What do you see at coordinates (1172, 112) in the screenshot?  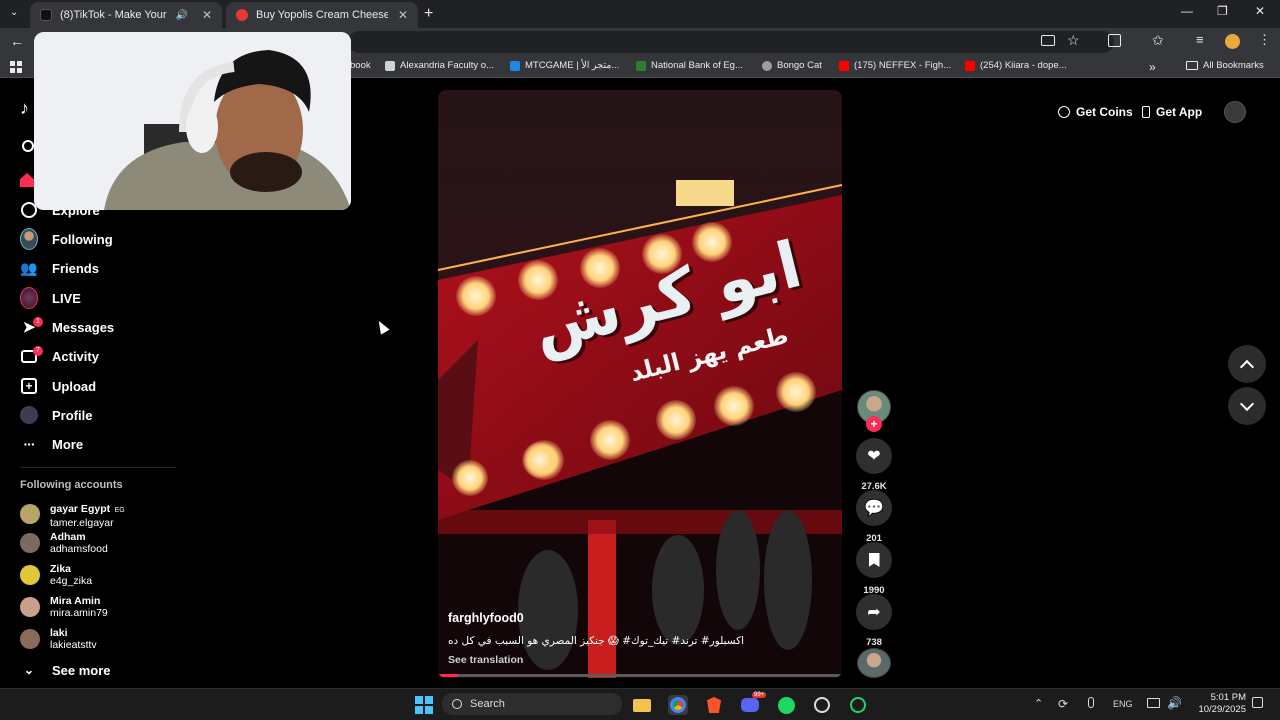 I see `get-app-button: Get App` at bounding box center [1172, 112].